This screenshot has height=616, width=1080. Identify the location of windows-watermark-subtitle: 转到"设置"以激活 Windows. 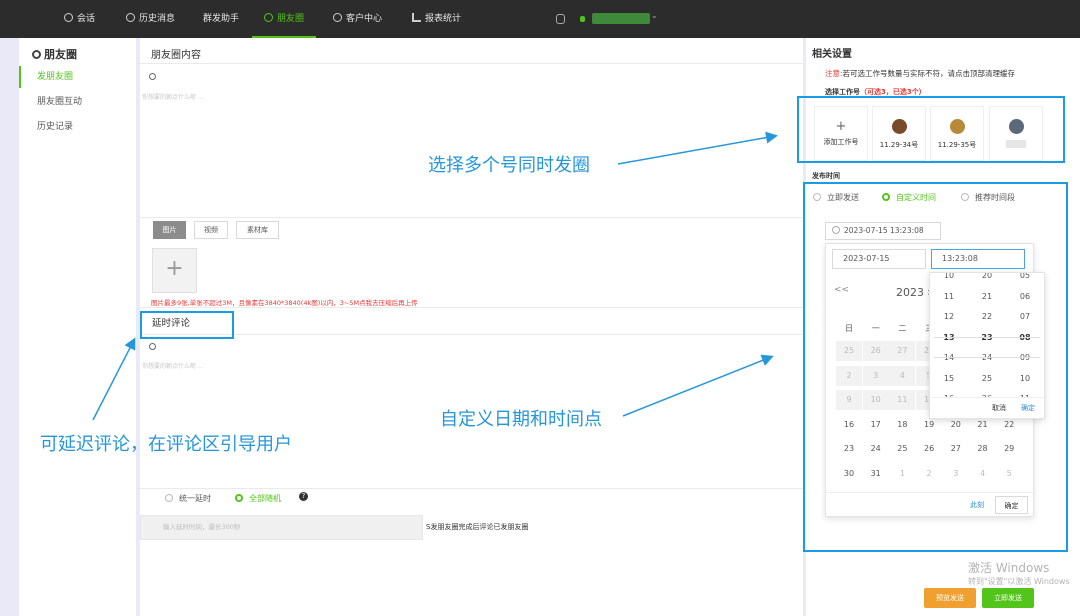
(1019, 581).